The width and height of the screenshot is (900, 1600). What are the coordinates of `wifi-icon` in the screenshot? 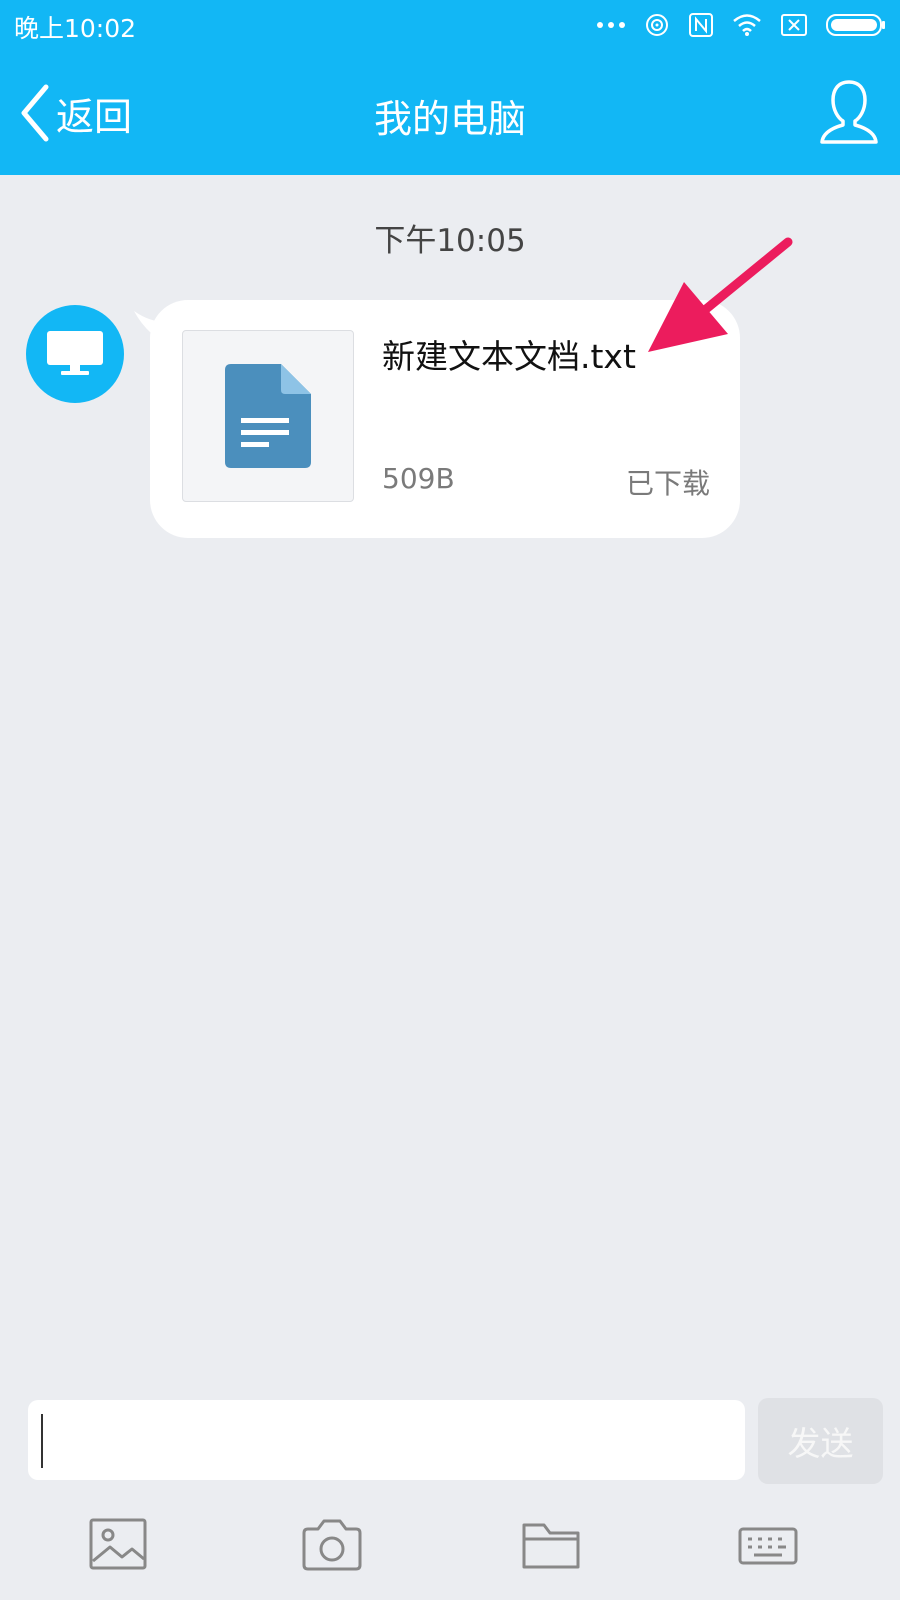 It's located at (747, 25).